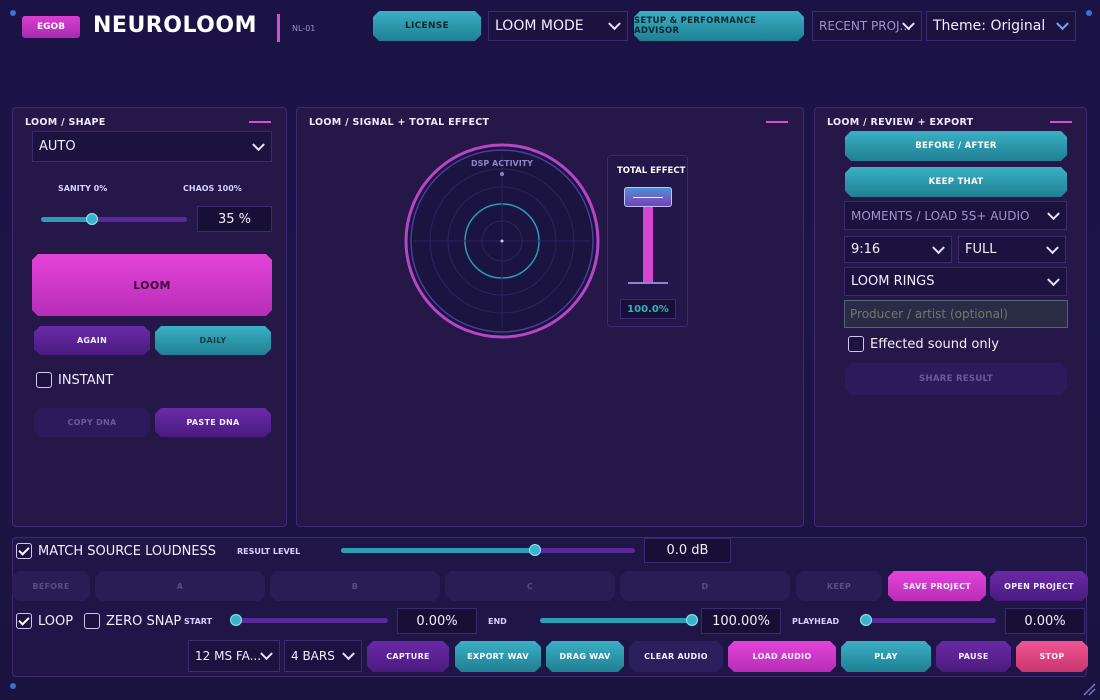 Image resolution: width=1100 pixels, height=700 pixels. What do you see at coordinates (900, 122) in the screenshot?
I see `review-panel-title: LOOM / REVIEW + EXPORT` at bounding box center [900, 122].